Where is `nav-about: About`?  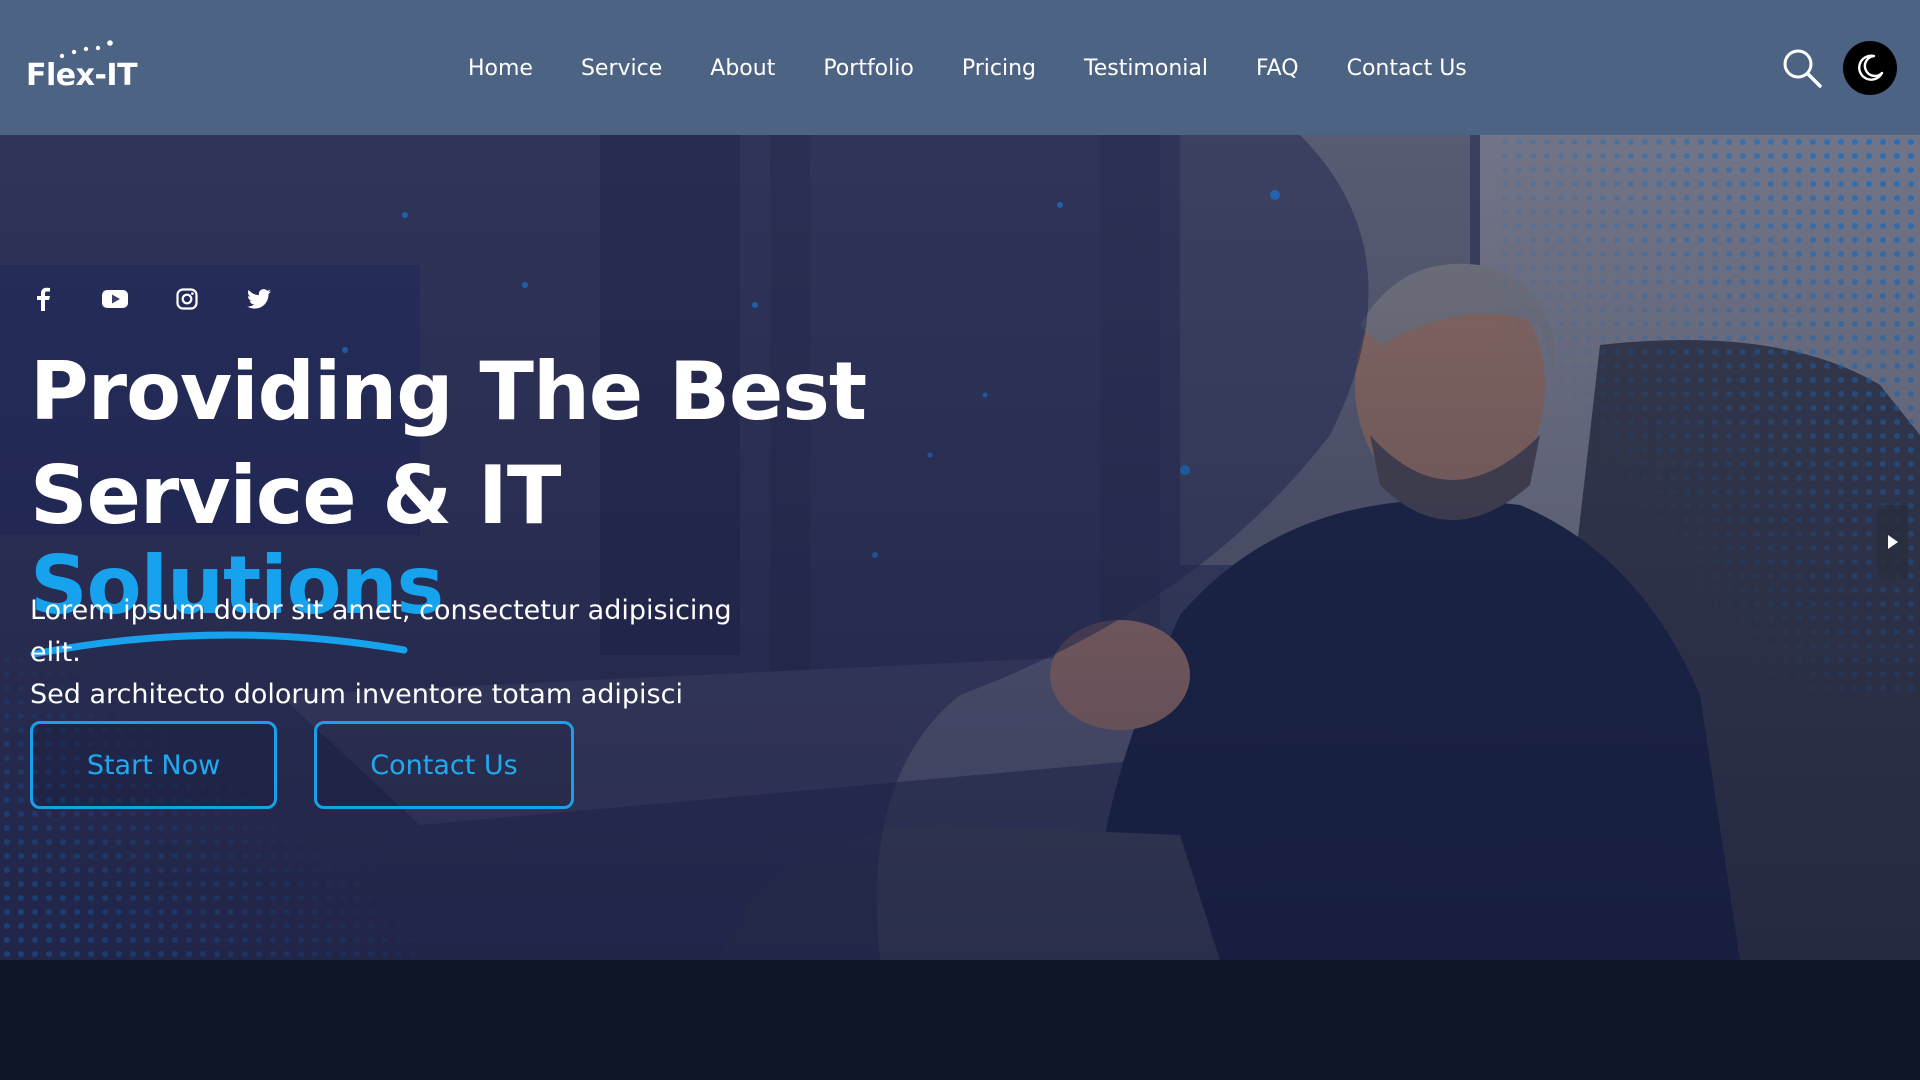
nav-about: About is located at coordinates (742, 68).